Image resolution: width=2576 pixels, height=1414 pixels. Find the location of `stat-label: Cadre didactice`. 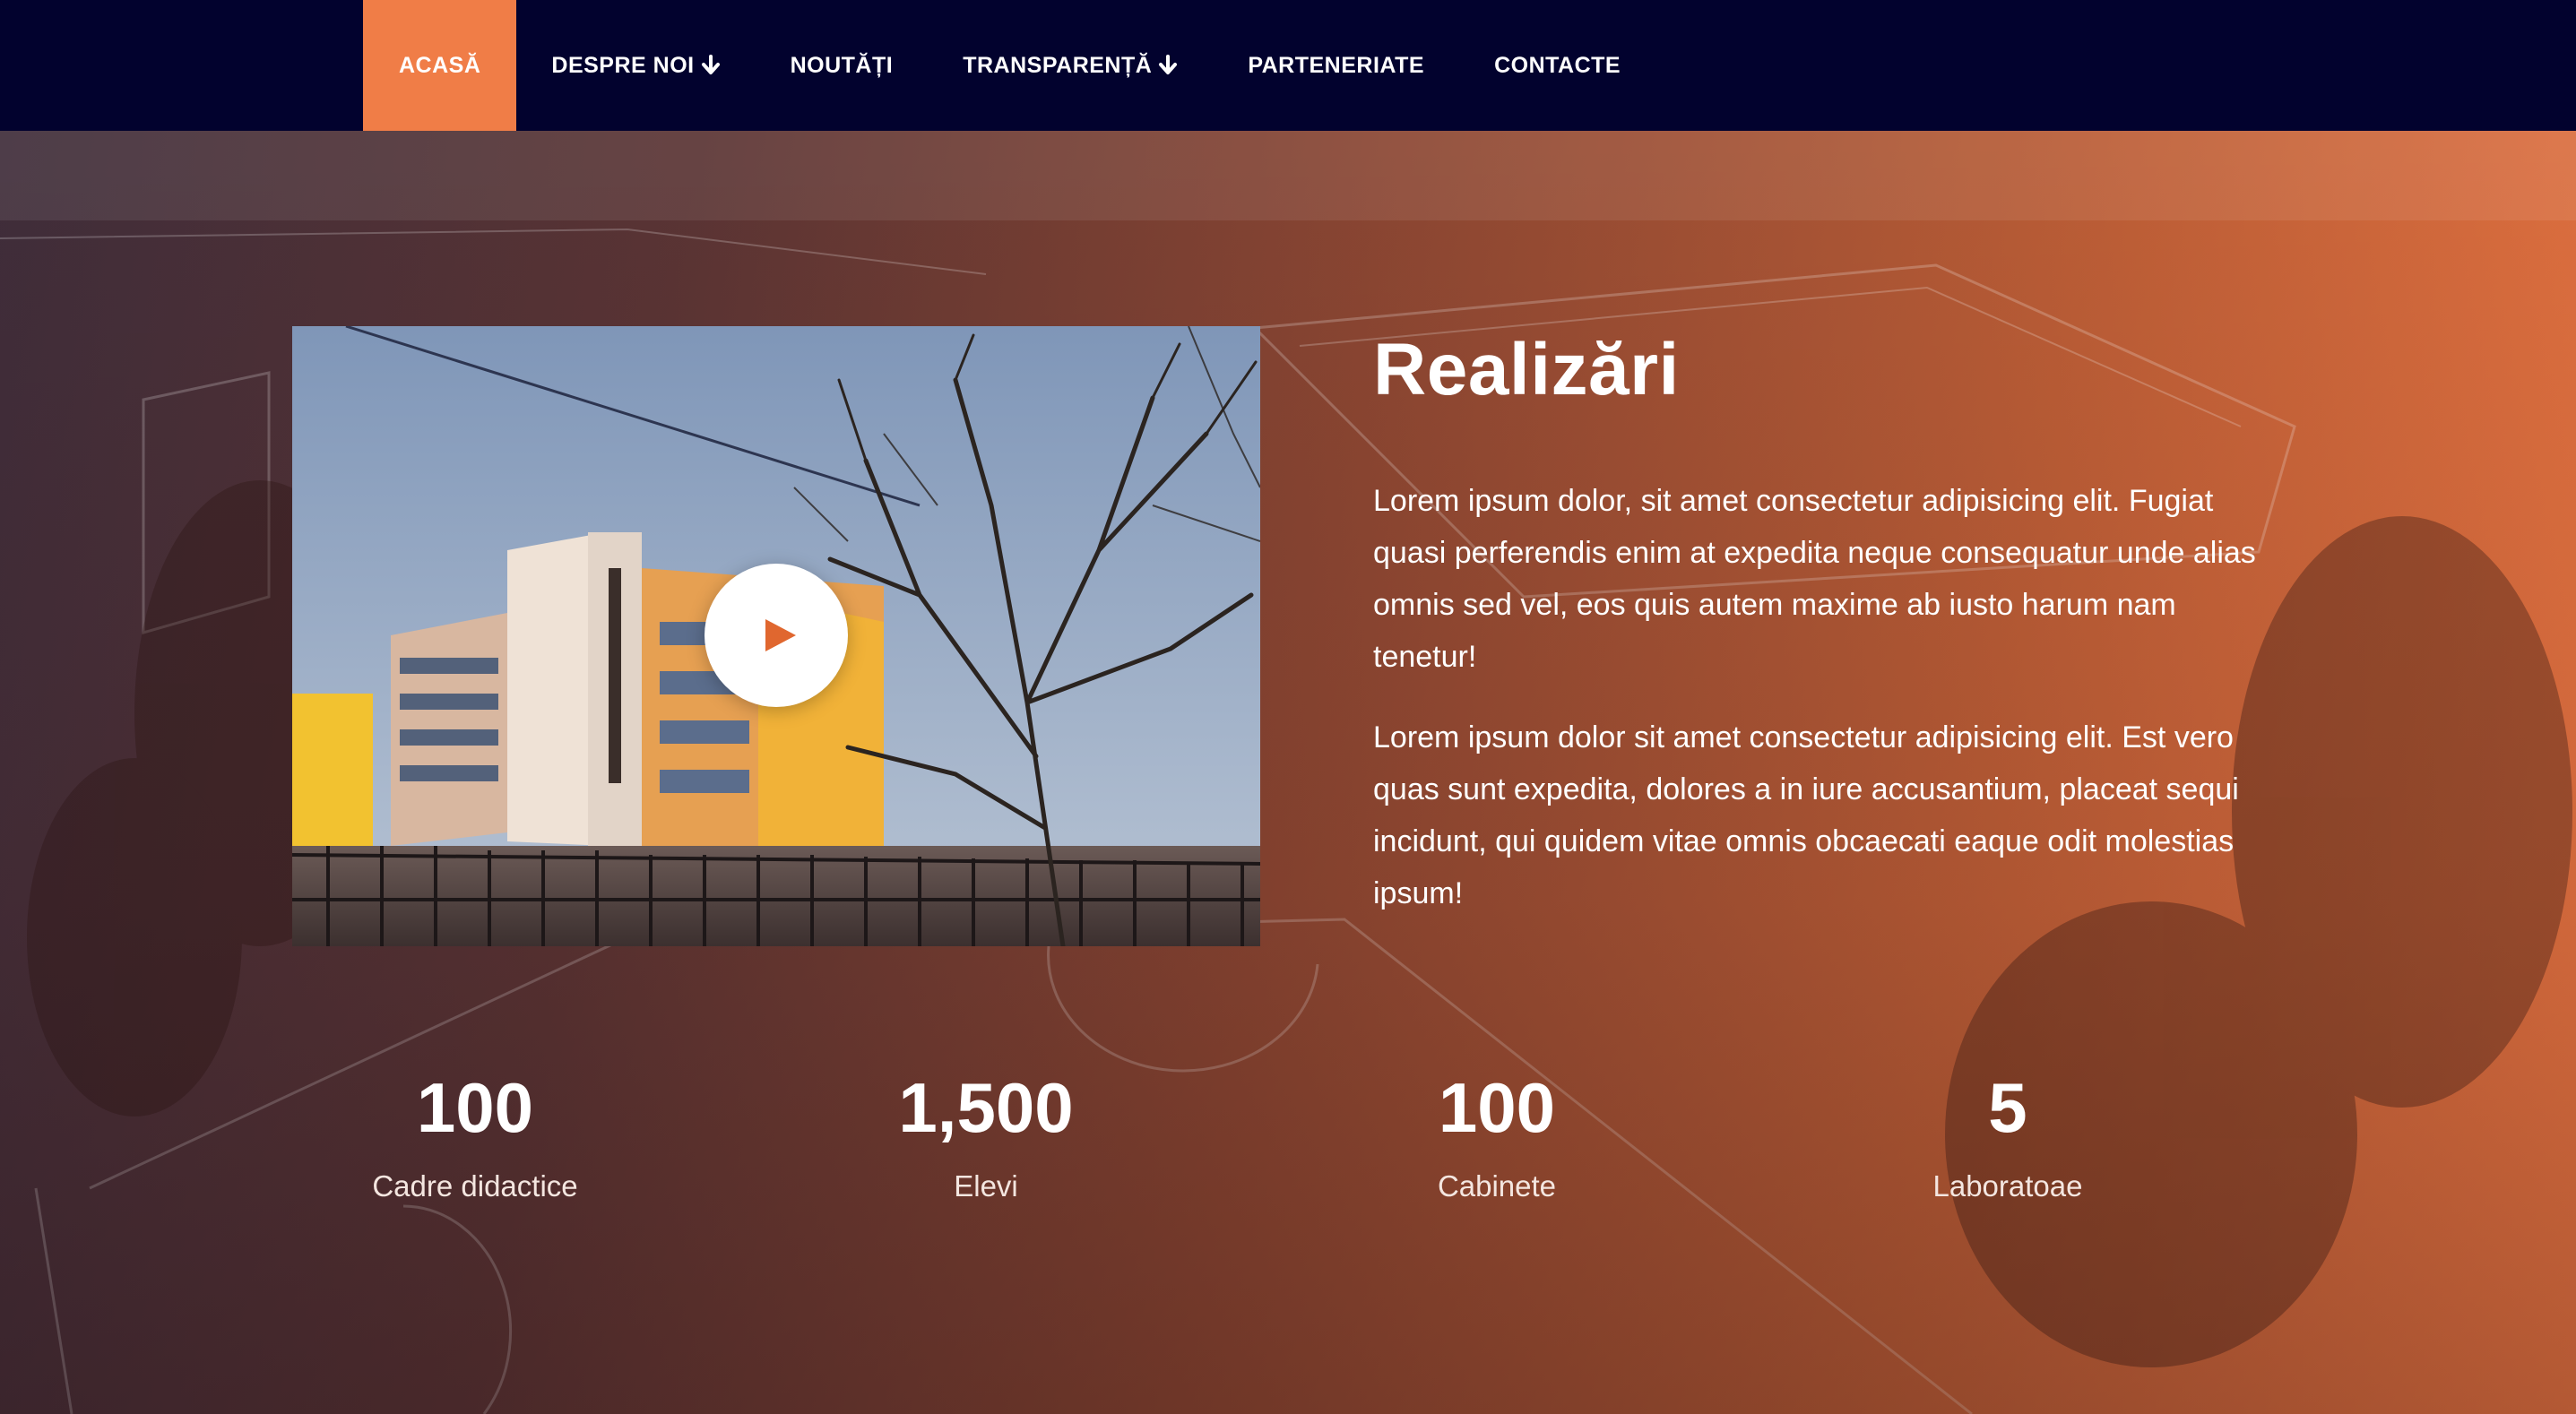

stat-label: Cadre didactice is located at coordinates (475, 1186).